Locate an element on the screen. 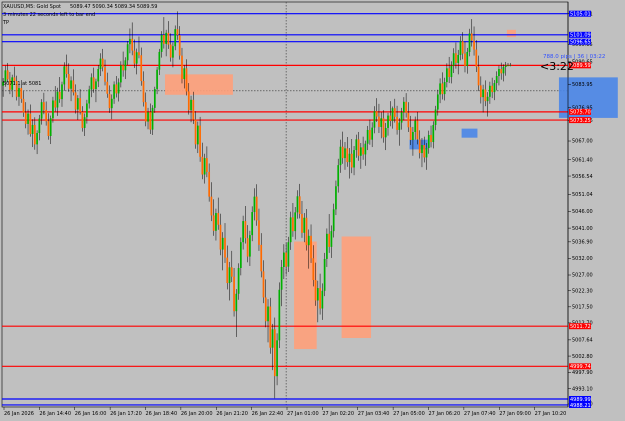 The image size is (625, 421). price-tick-label: 5032.00 is located at coordinates (582, 259).